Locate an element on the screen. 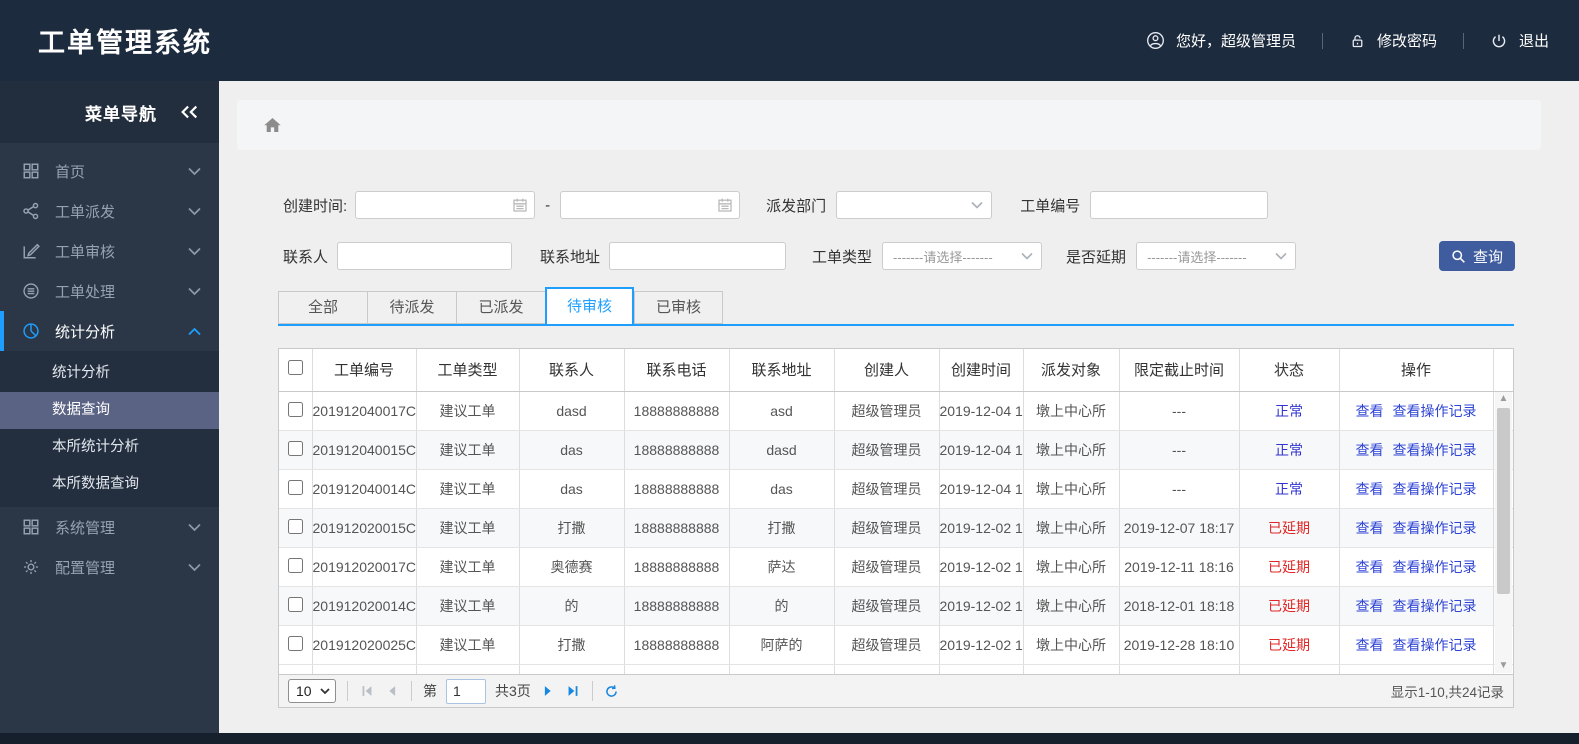 The image size is (1579, 744). sidebar-item: 首页 is located at coordinates (109, 171).